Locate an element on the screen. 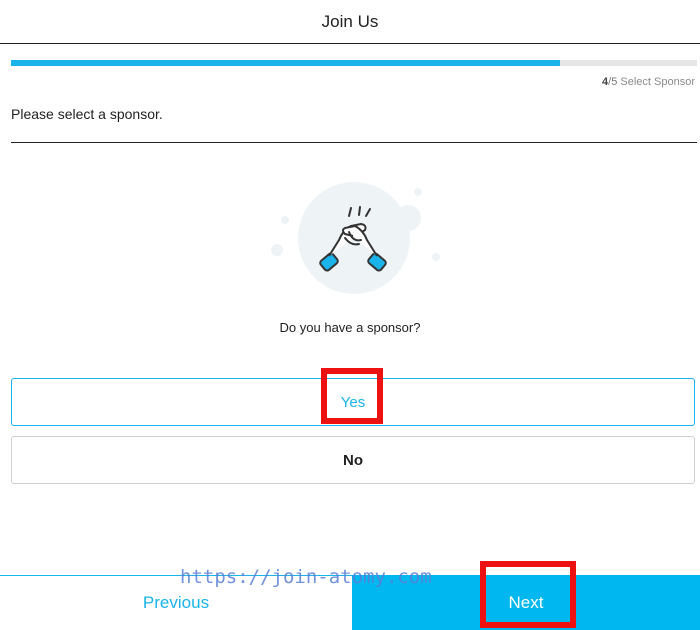 Image resolution: width=700 pixels, height=630 pixels. header: Join Us is located at coordinates (350, 22).